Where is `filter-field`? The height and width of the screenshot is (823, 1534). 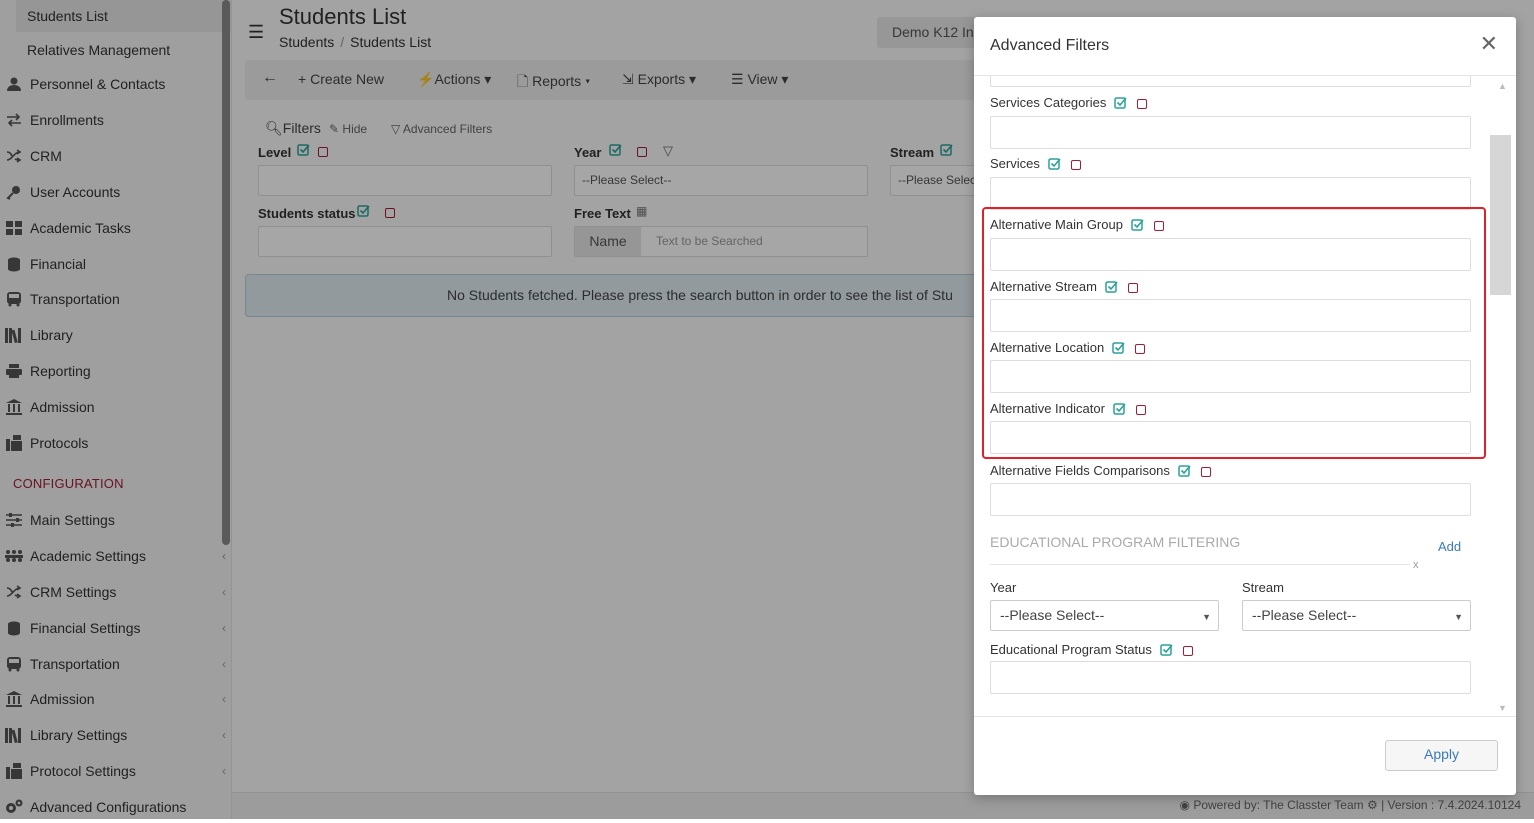 filter-field is located at coordinates (1230, 81).